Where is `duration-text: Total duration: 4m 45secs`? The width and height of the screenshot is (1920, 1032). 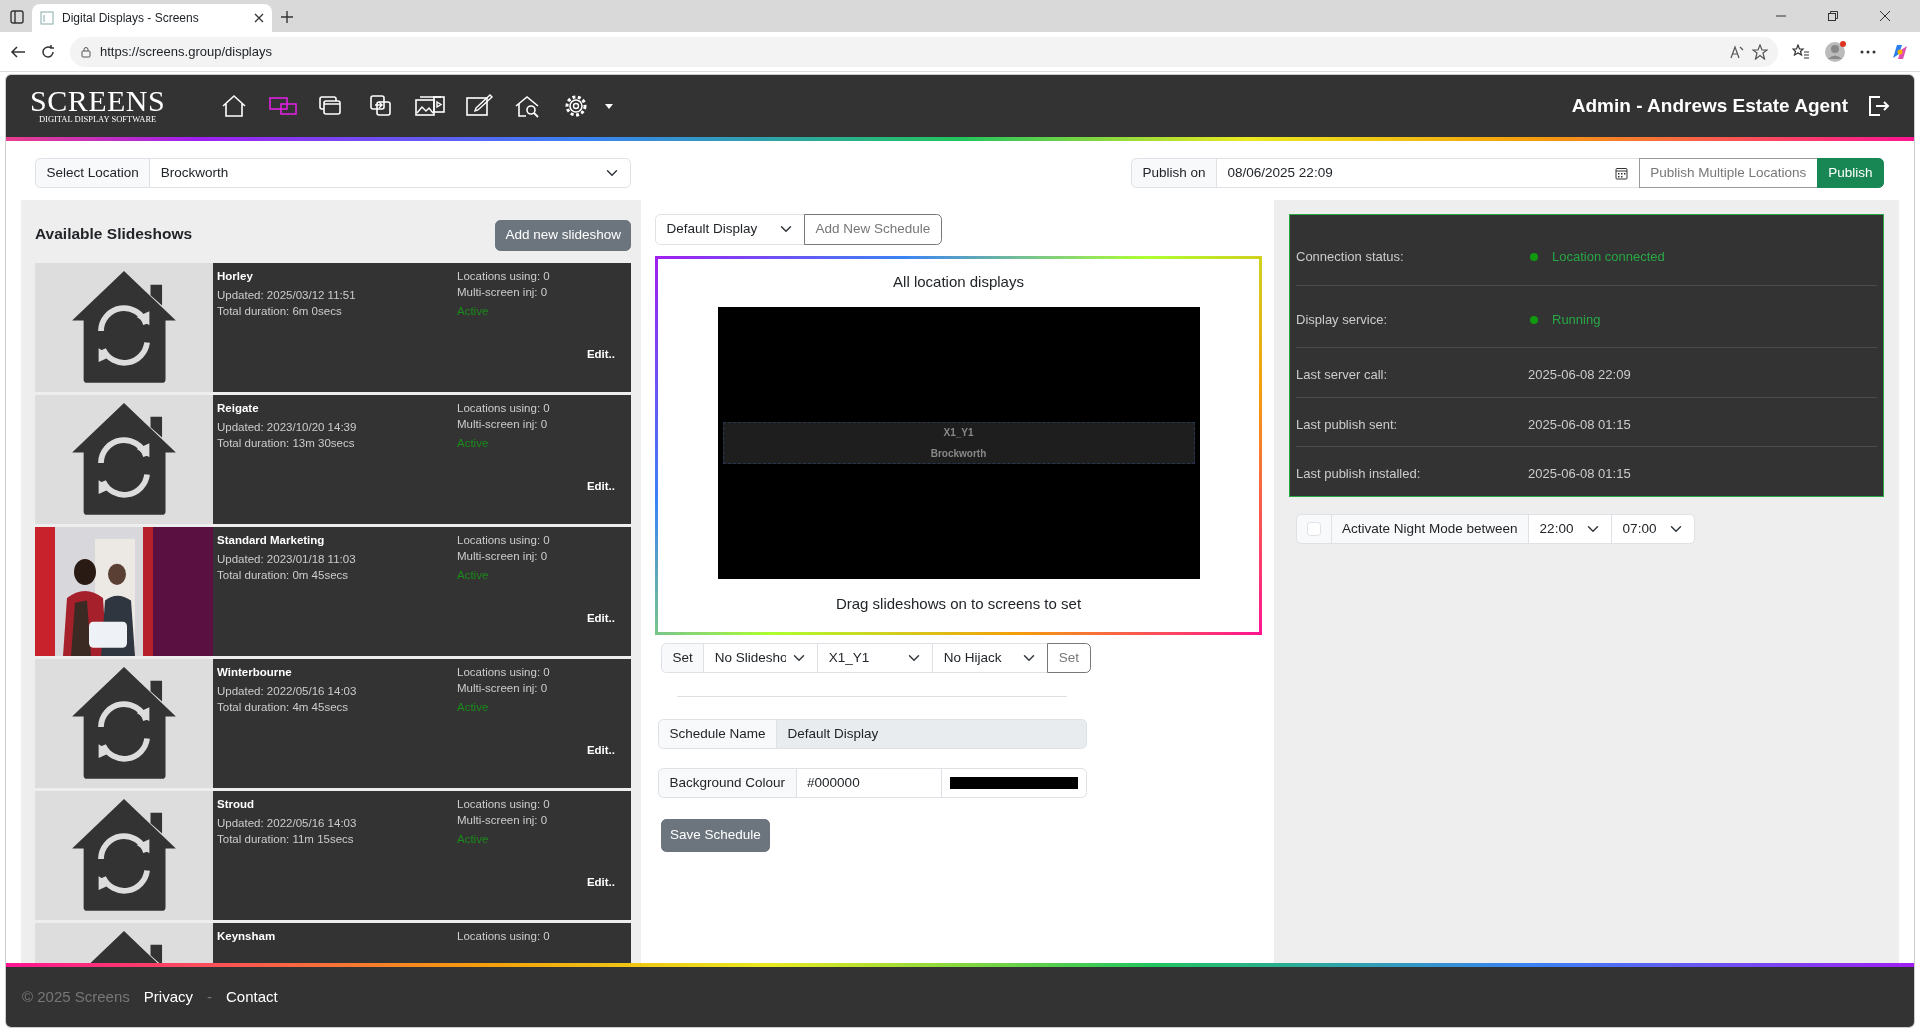 duration-text: Total duration: 4m 45secs is located at coordinates (283, 707).